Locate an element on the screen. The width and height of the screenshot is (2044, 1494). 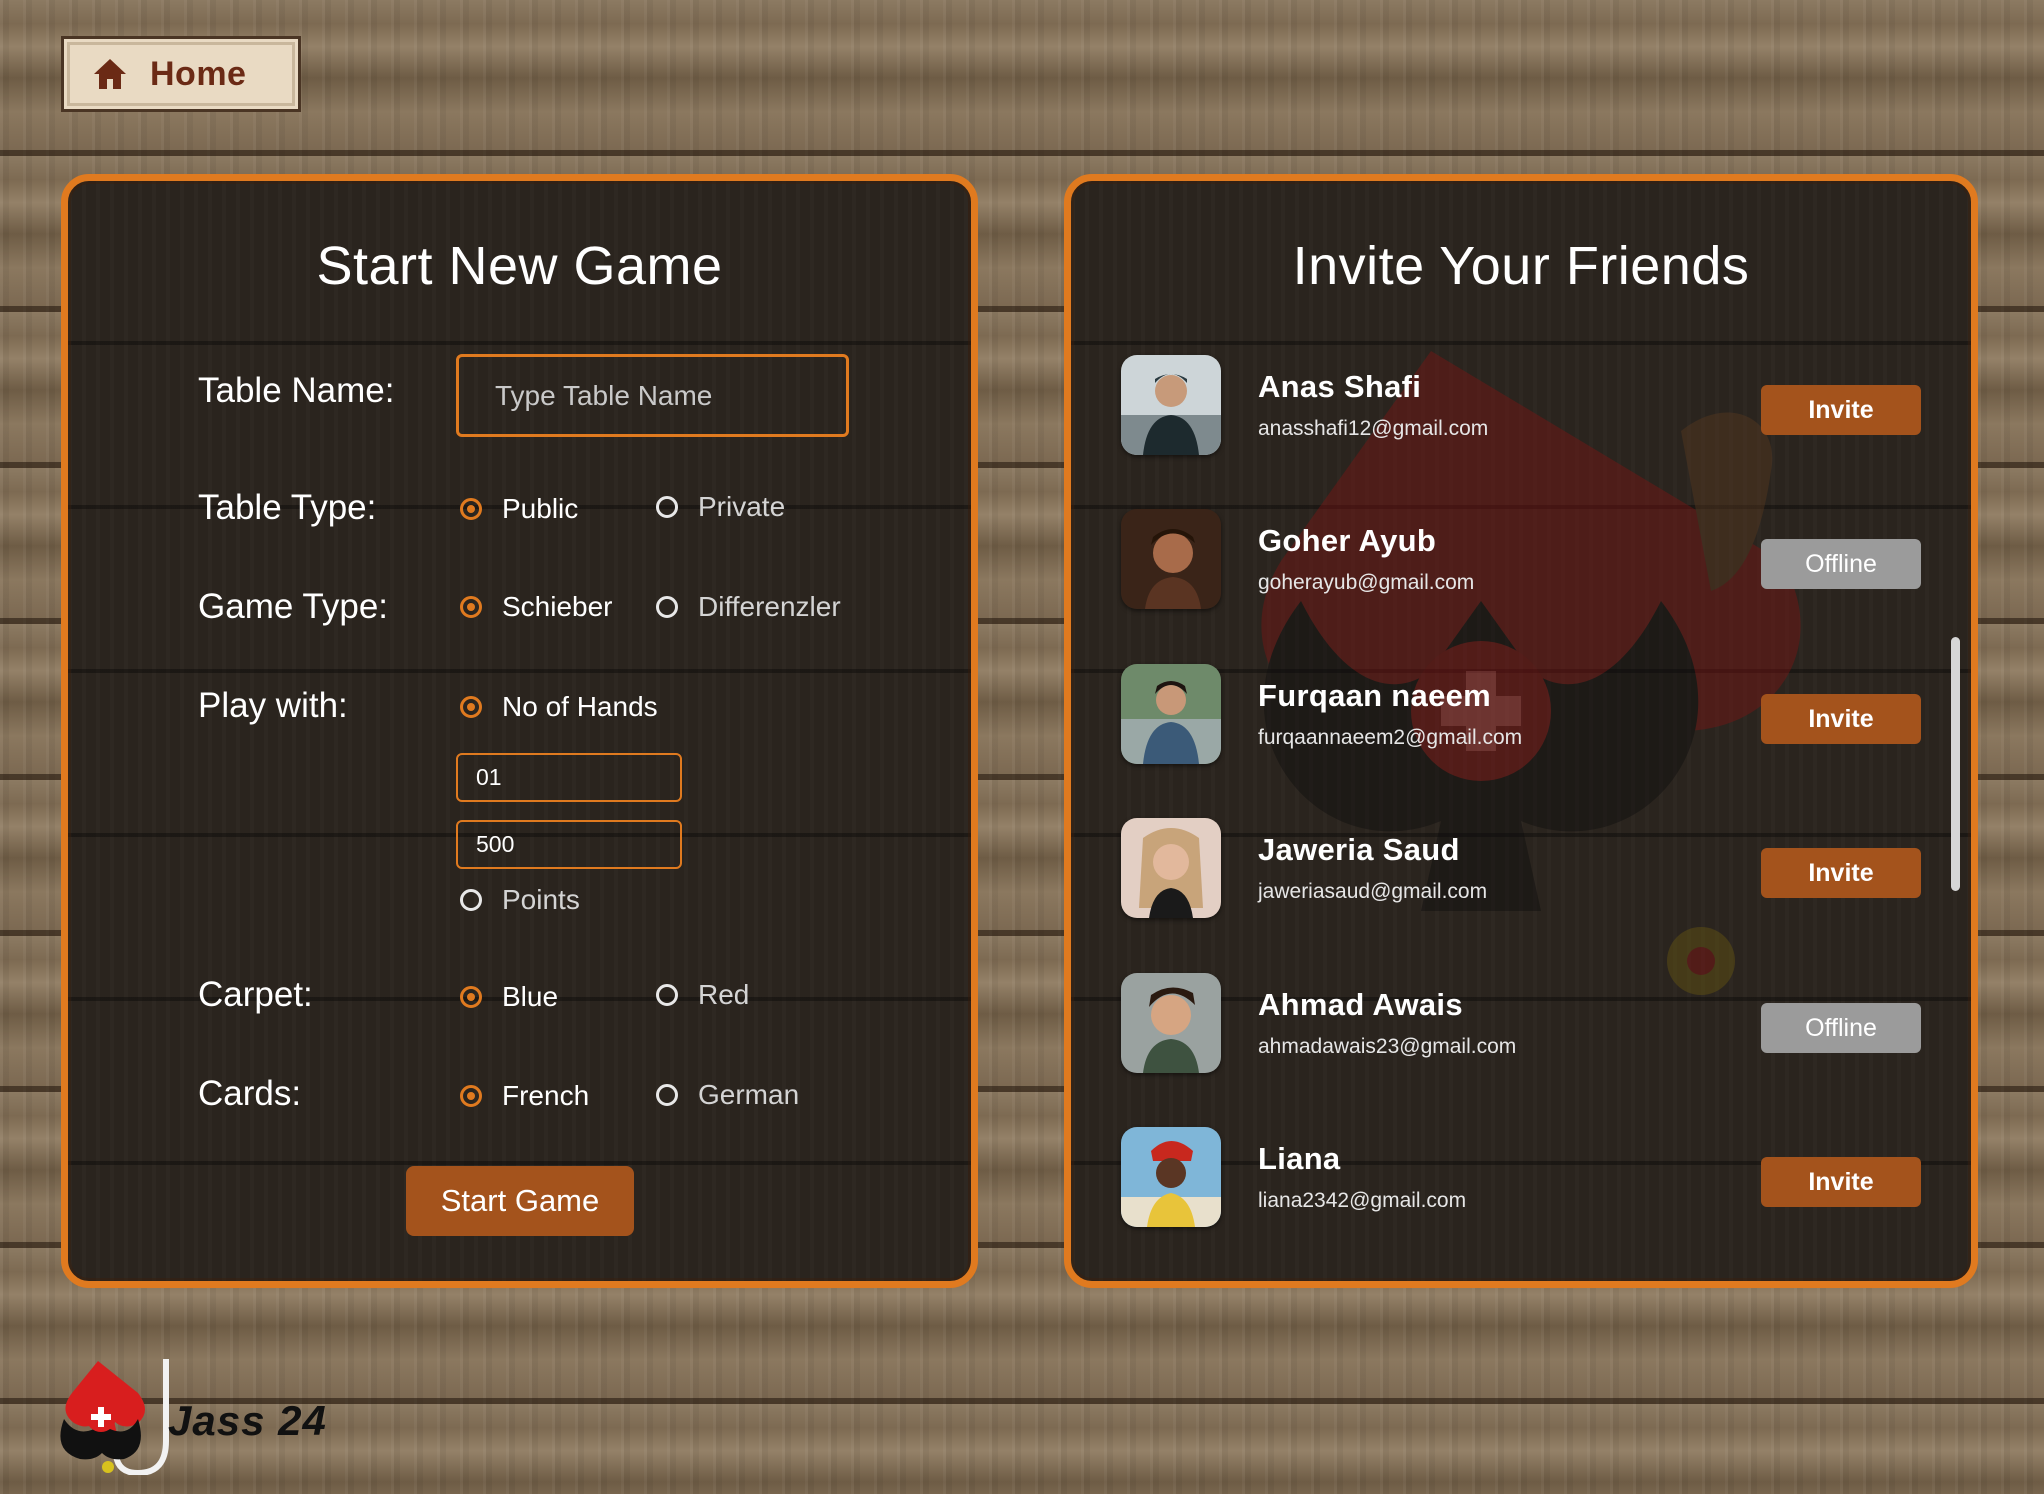
friend-name: Anas Shafi is located at coordinates (1340, 386).